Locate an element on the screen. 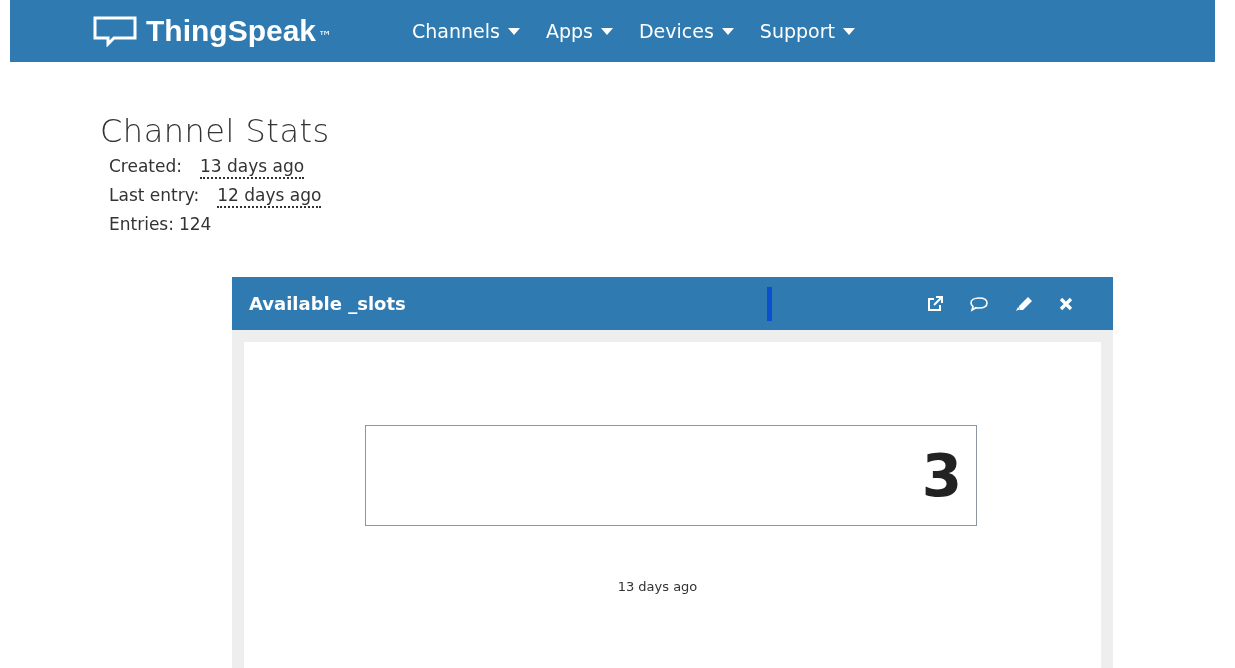  page-title: Channel Stats is located at coordinates (215, 131).